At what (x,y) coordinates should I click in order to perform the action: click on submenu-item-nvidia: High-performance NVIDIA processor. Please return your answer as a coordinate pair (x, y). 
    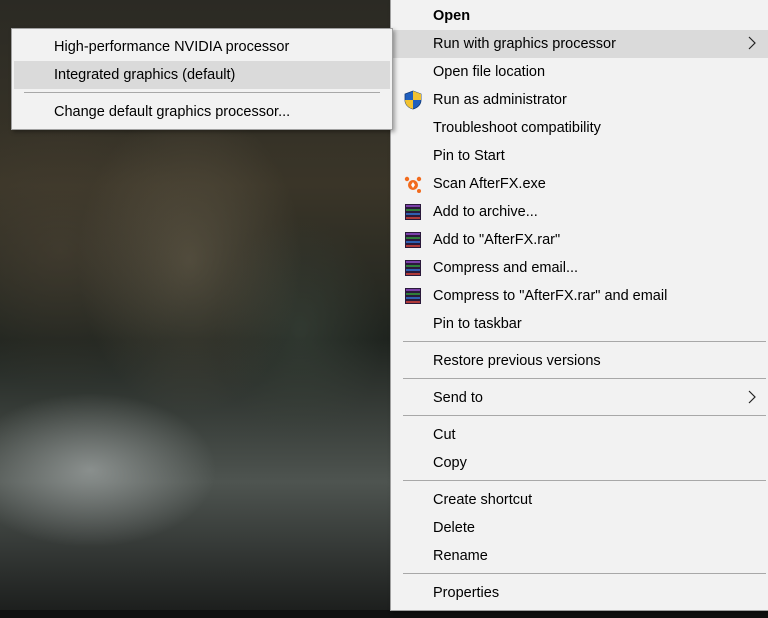
    Looking at the image, I should click on (202, 47).